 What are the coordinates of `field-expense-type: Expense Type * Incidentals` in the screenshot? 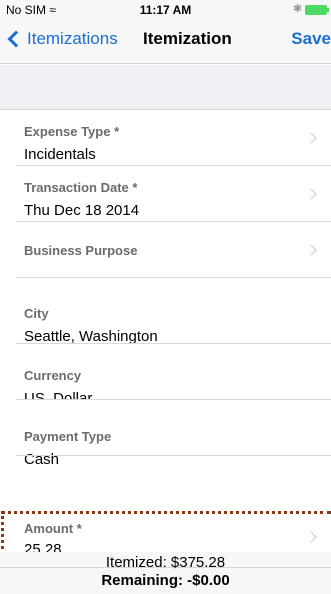 It's located at (165, 138).